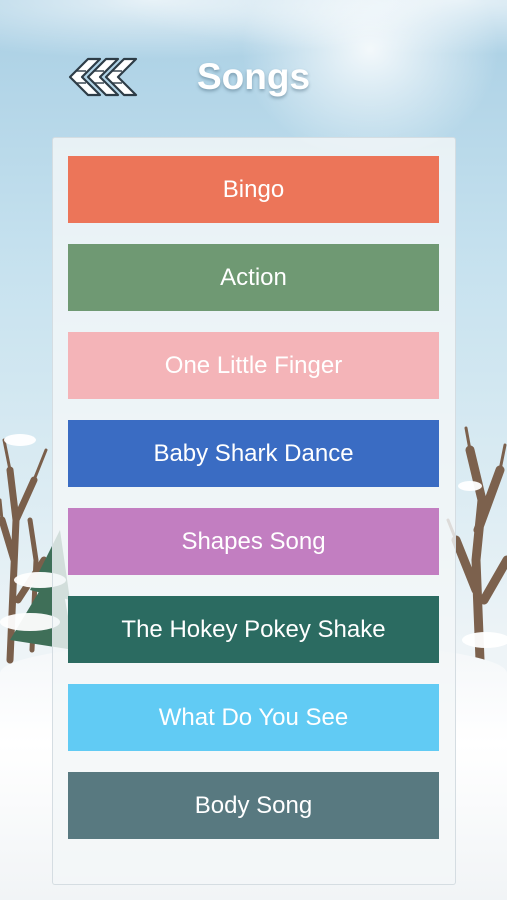 This screenshot has width=507, height=900. What do you see at coordinates (253, 717) in the screenshot?
I see `song-button-what-do-you-see: What Do You See` at bounding box center [253, 717].